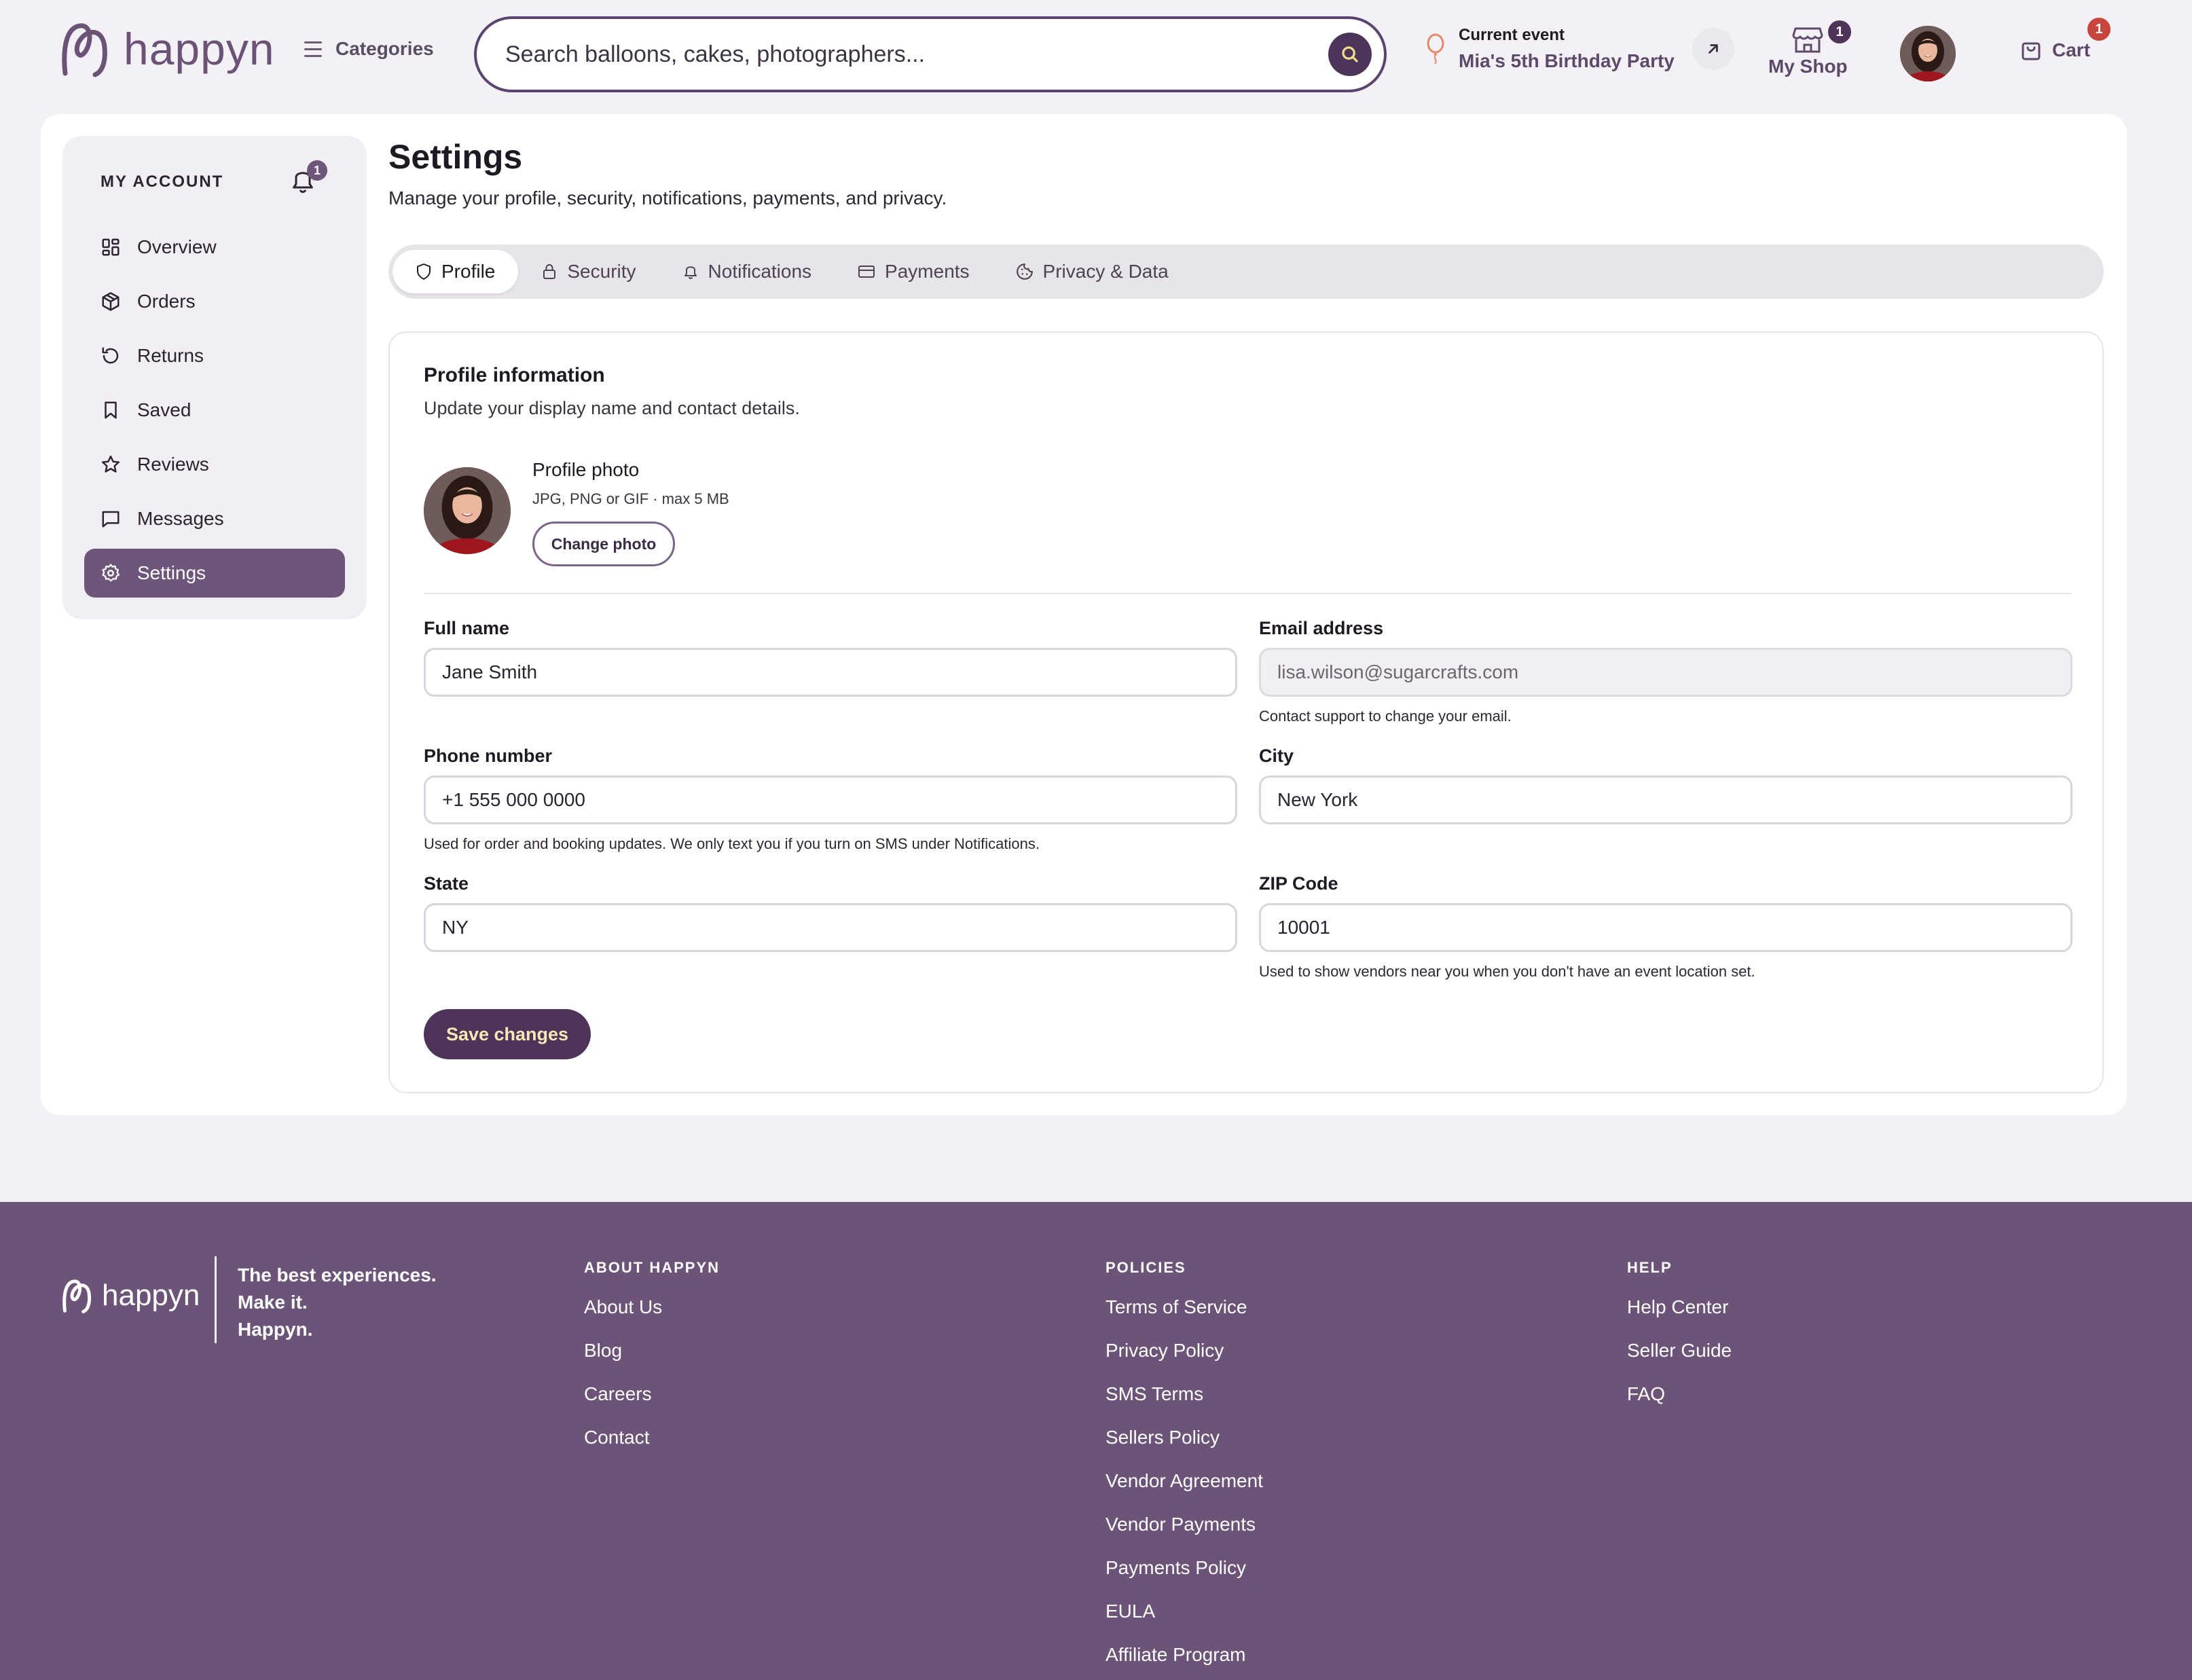 The width and height of the screenshot is (2192, 1680). What do you see at coordinates (1808, 66) in the screenshot?
I see `my-shop-label: My Shop` at bounding box center [1808, 66].